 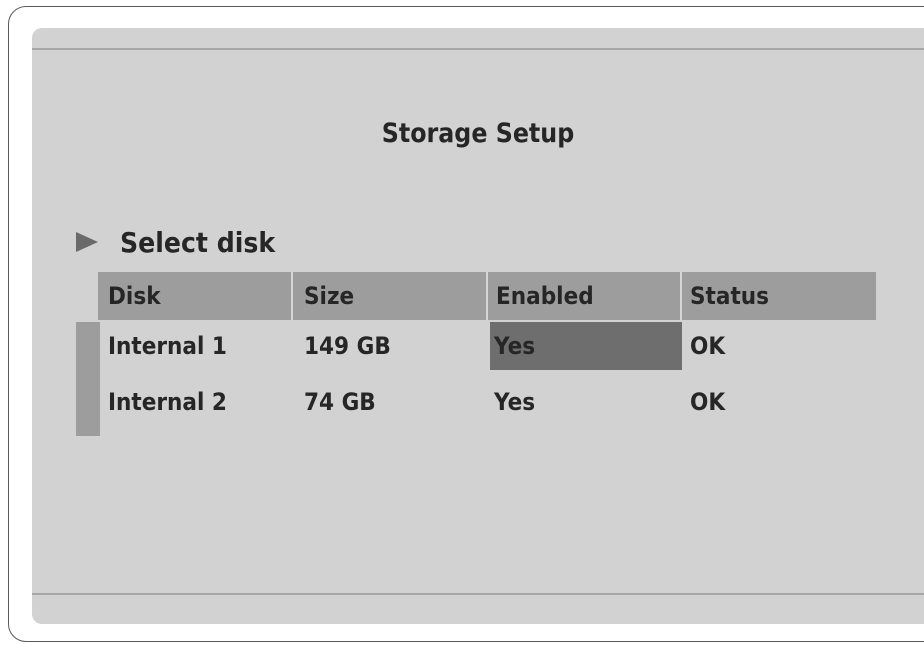 What do you see at coordinates (347, 346) in the screenshot?
I see `disk-size-cell: 149 GB` at bounding box center [347, 346].